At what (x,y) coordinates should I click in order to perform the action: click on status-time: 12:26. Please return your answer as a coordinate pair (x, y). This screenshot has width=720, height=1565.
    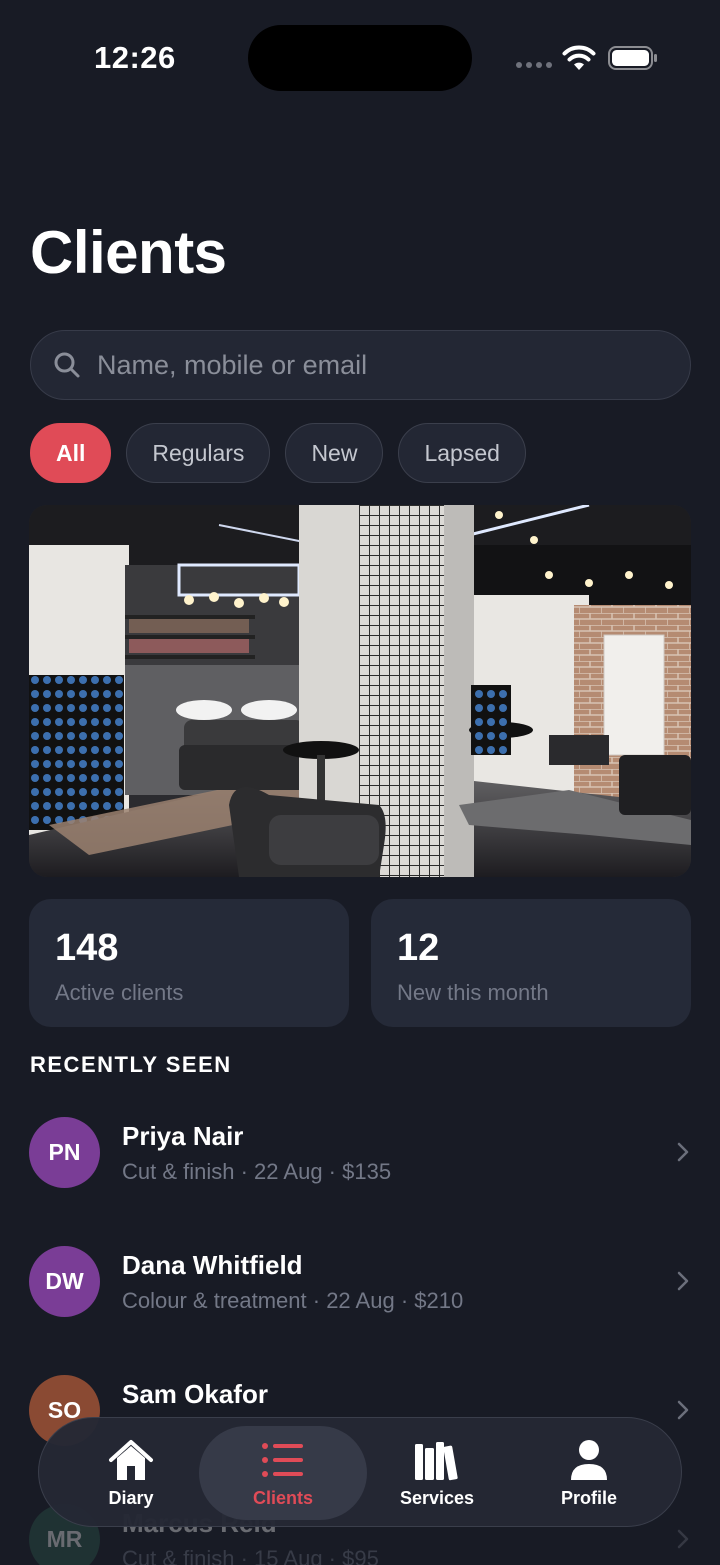
    Looking at the image, I should click on (135, 57).